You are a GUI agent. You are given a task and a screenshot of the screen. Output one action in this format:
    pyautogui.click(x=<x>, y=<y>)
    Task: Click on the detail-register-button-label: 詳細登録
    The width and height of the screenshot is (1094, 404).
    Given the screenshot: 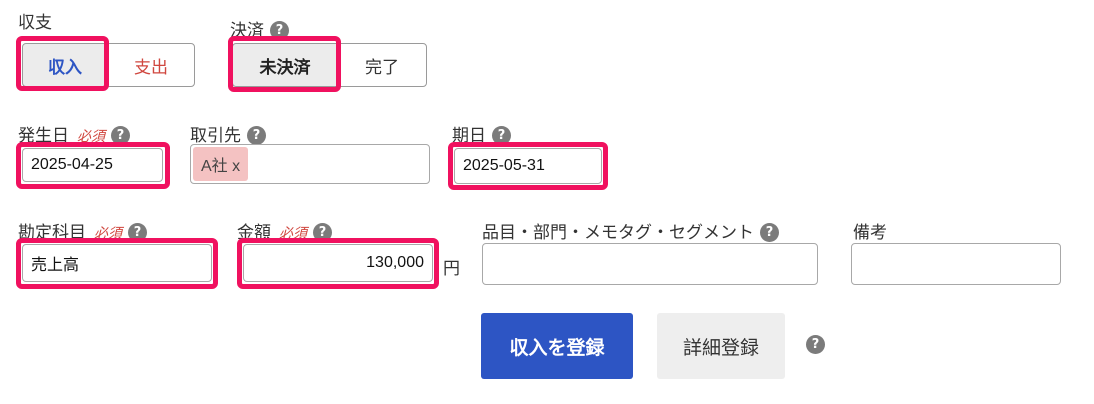 What is the action you would take?
    pyautogui.click(x=720, y=348)
    